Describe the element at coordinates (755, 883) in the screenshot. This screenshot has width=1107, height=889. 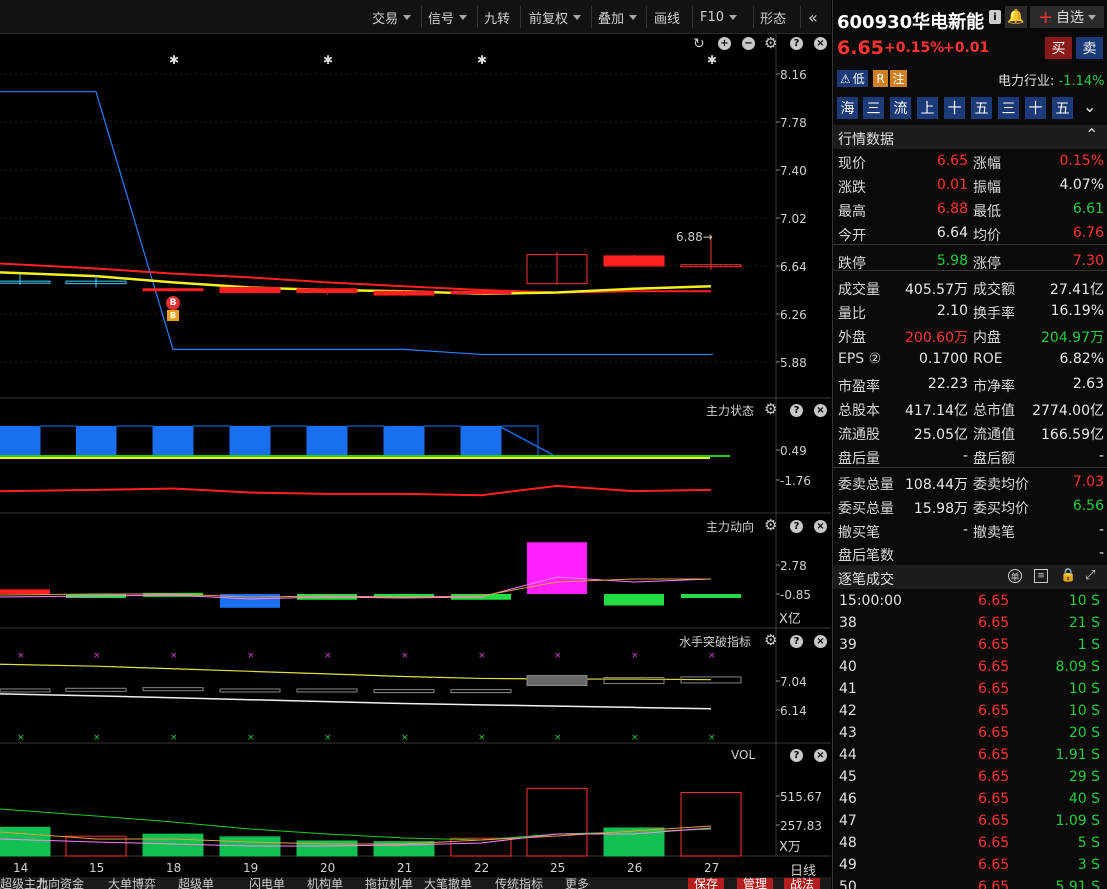
I see `manage-button: 管理` at that location.